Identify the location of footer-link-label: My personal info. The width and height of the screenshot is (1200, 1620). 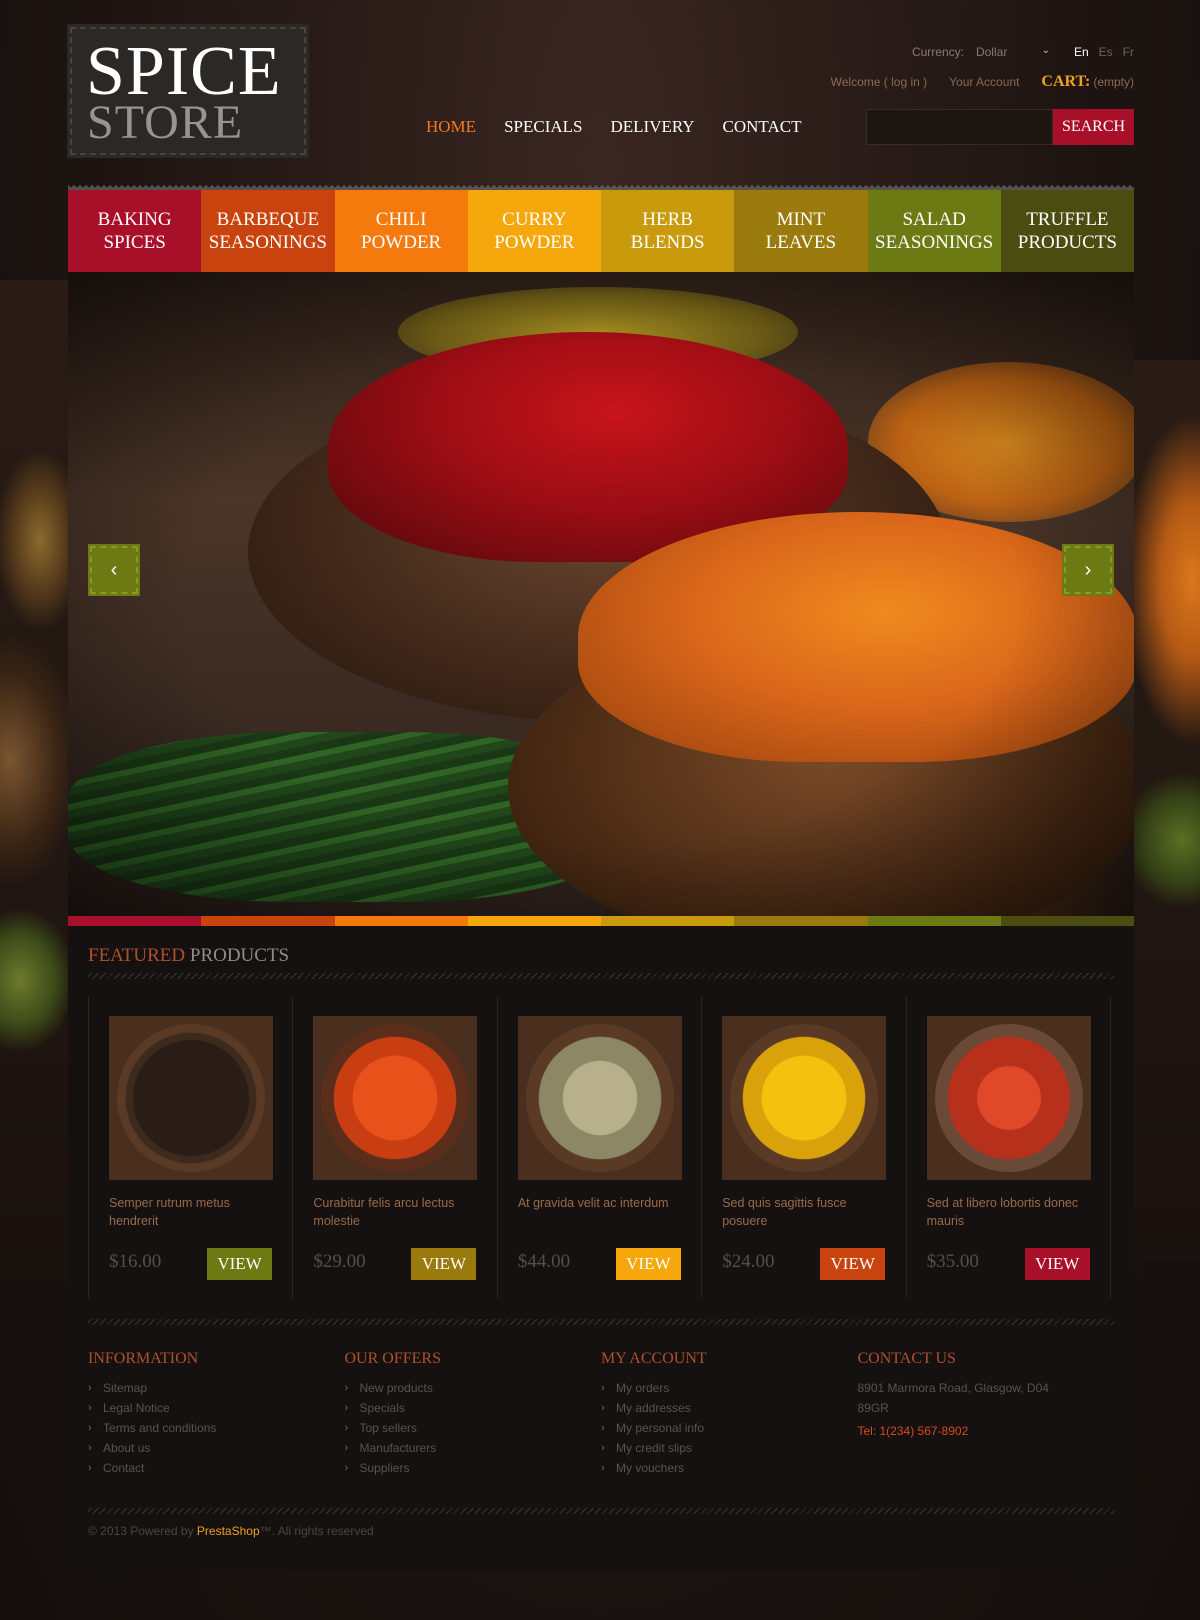
(660, 1428).